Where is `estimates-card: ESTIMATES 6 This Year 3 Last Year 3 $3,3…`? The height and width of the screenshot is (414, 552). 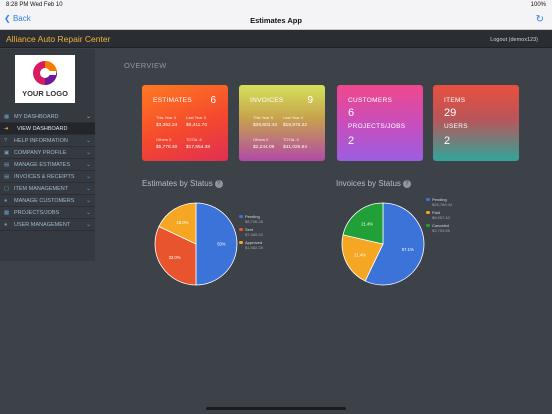
estimates-card: ESTIMATES 6 This Year 3 Last Year 3 $3,3… is located at coordinates (185, 123).